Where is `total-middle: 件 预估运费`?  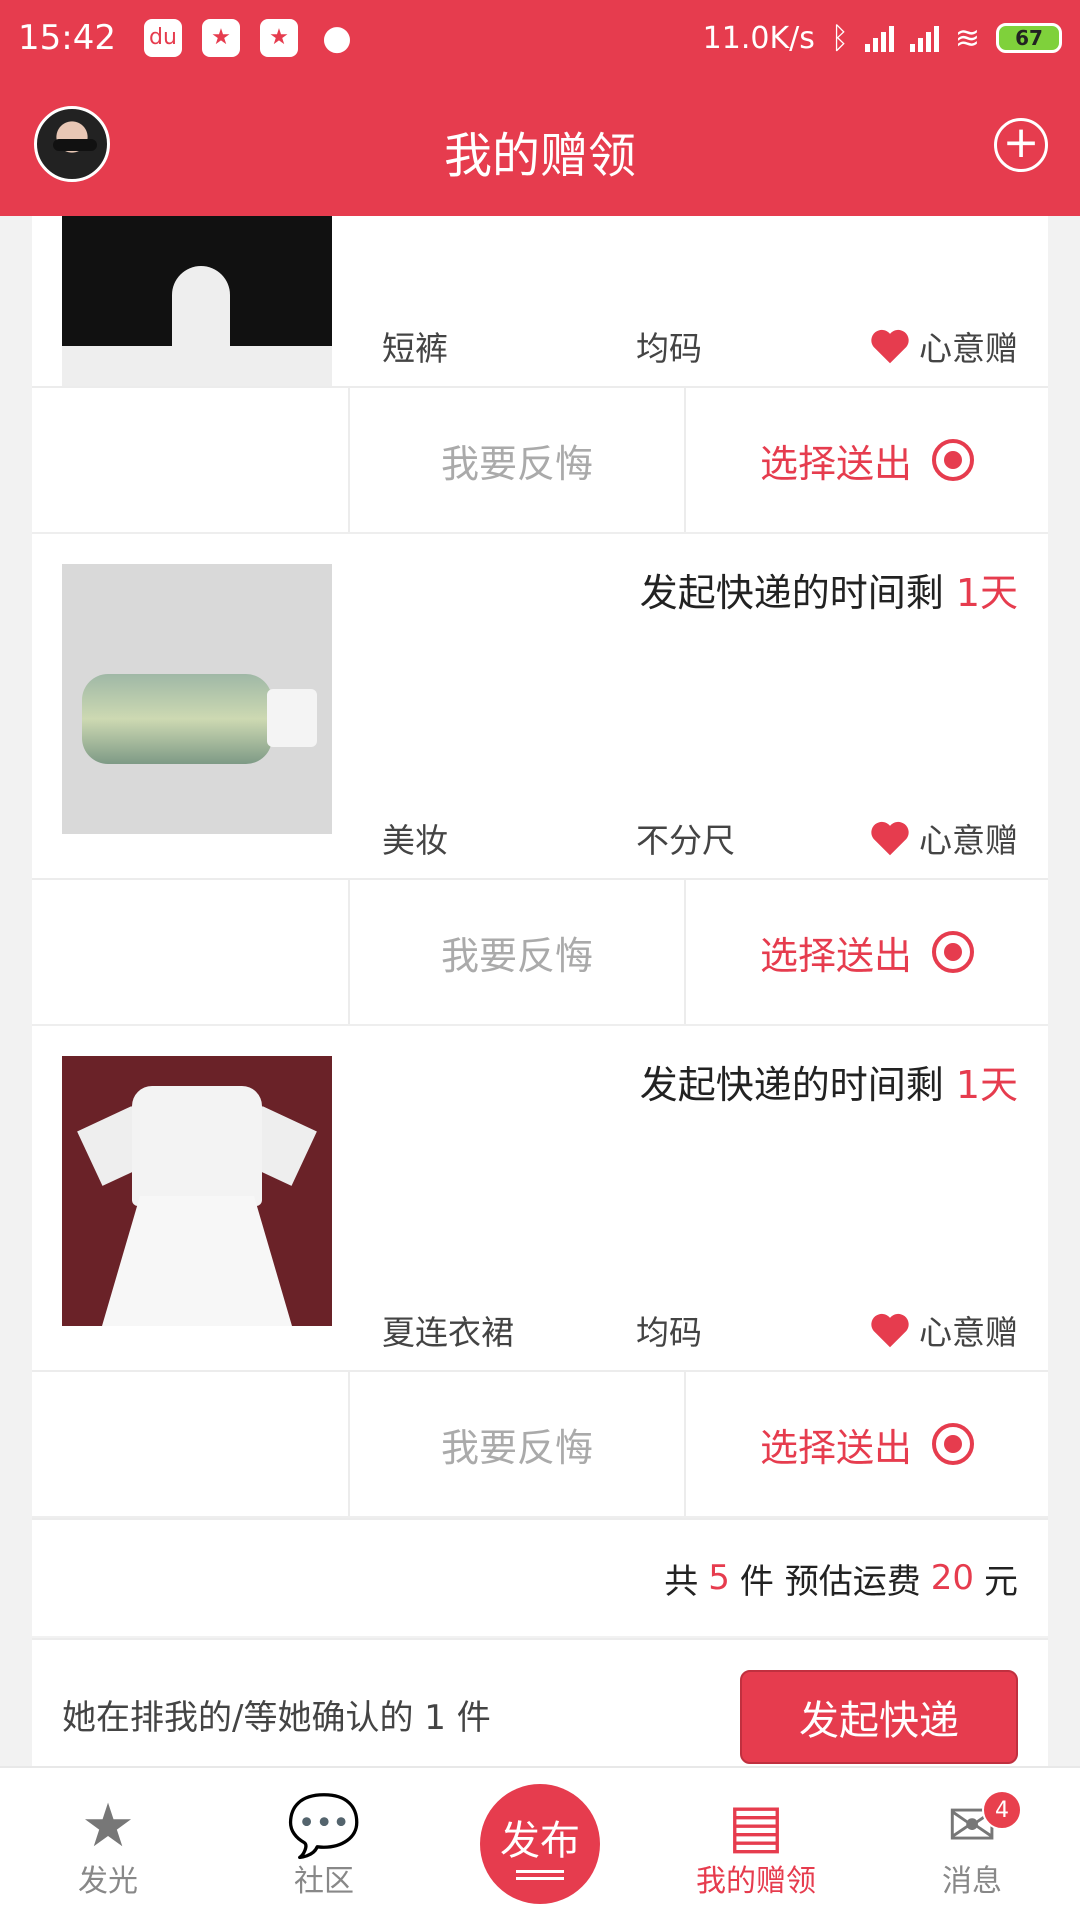
total-middle: 件 预估运费 is located at coordinates (830, 1581).